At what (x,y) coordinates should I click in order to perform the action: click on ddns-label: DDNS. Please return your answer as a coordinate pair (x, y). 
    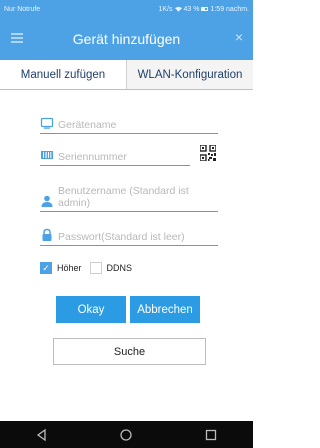
    Looking at the image, I should click on (119, 268).